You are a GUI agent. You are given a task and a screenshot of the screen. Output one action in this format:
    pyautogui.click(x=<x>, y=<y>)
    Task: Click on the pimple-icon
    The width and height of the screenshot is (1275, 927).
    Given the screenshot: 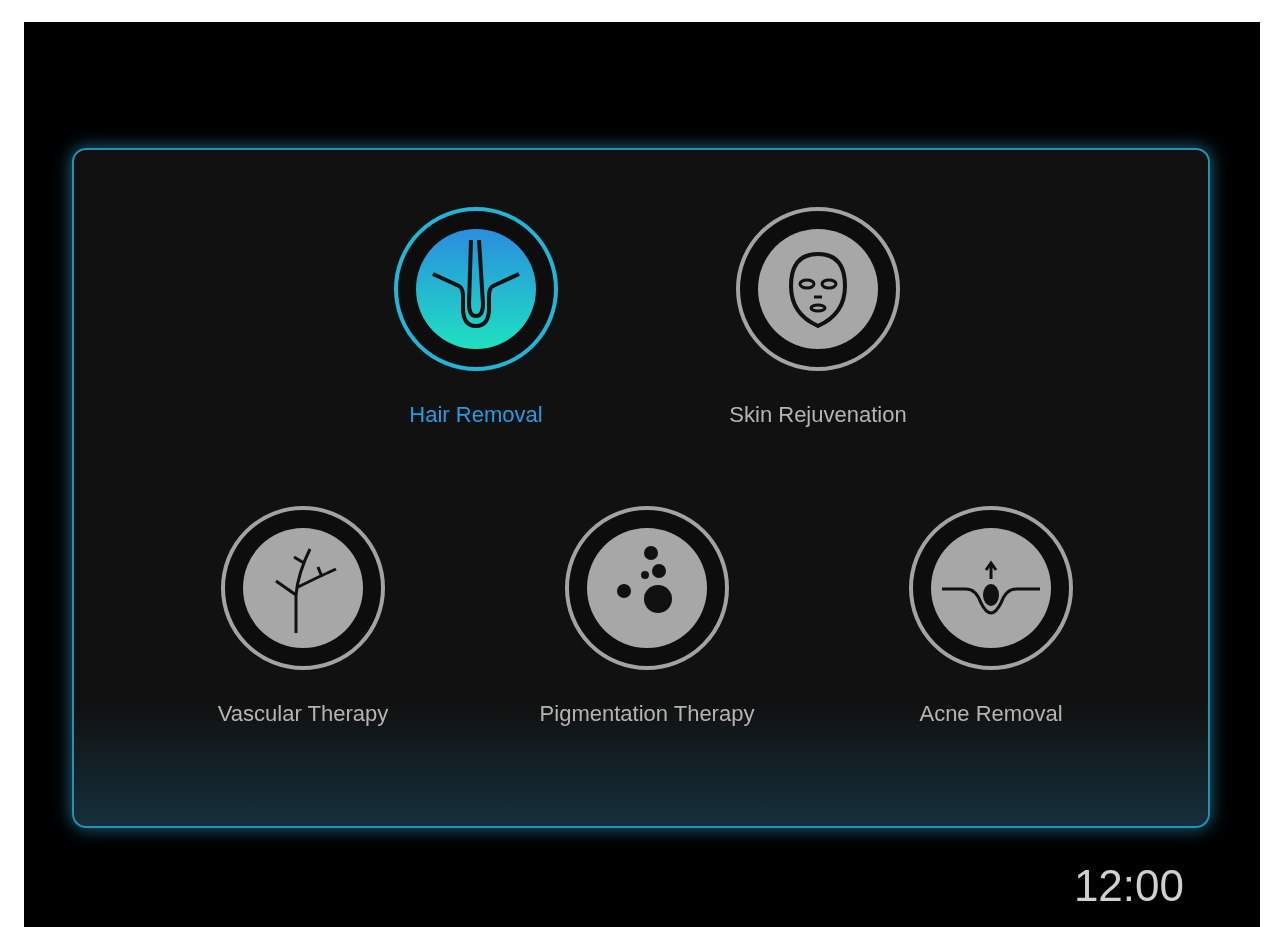 What is the action you would take?
    pyautogui.click(x=991, y=588)
    